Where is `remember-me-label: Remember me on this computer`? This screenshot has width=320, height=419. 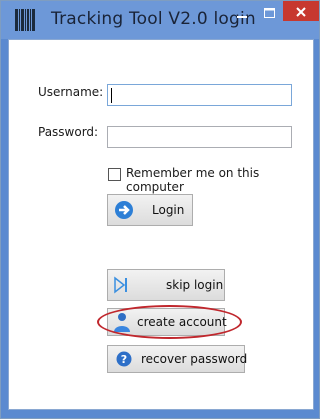
remember-me-label: Remember me on this computer is located at coordinates (219, 180).